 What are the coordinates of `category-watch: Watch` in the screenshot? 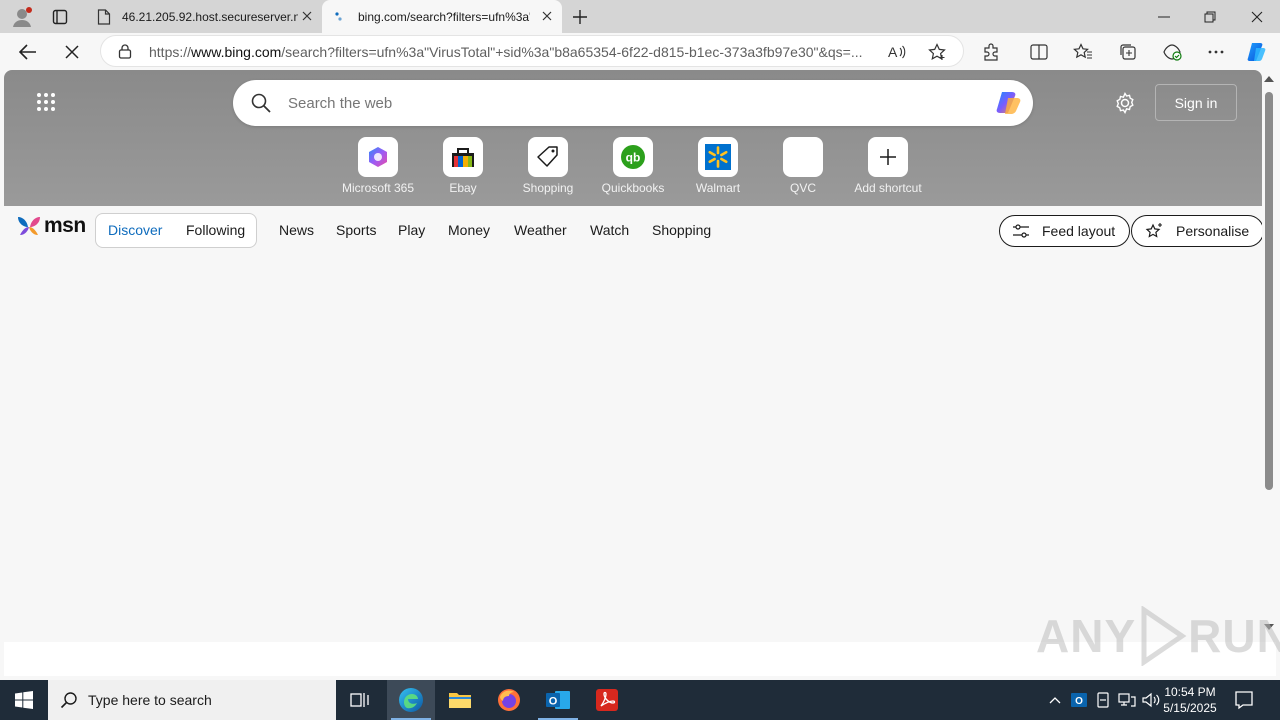 It's located at (609, 230).